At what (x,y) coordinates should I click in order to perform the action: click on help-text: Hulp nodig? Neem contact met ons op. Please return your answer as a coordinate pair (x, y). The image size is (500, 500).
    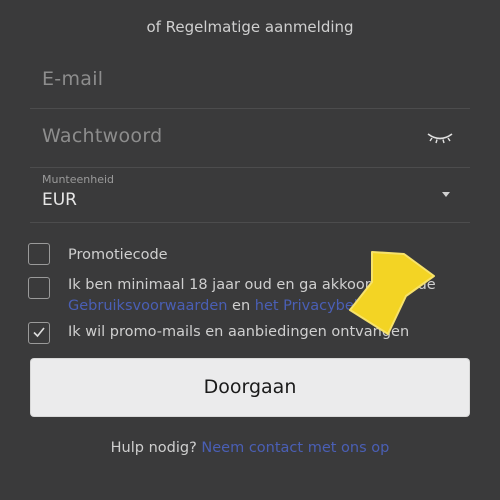
    Looking at the image, I should click on (250, 448).